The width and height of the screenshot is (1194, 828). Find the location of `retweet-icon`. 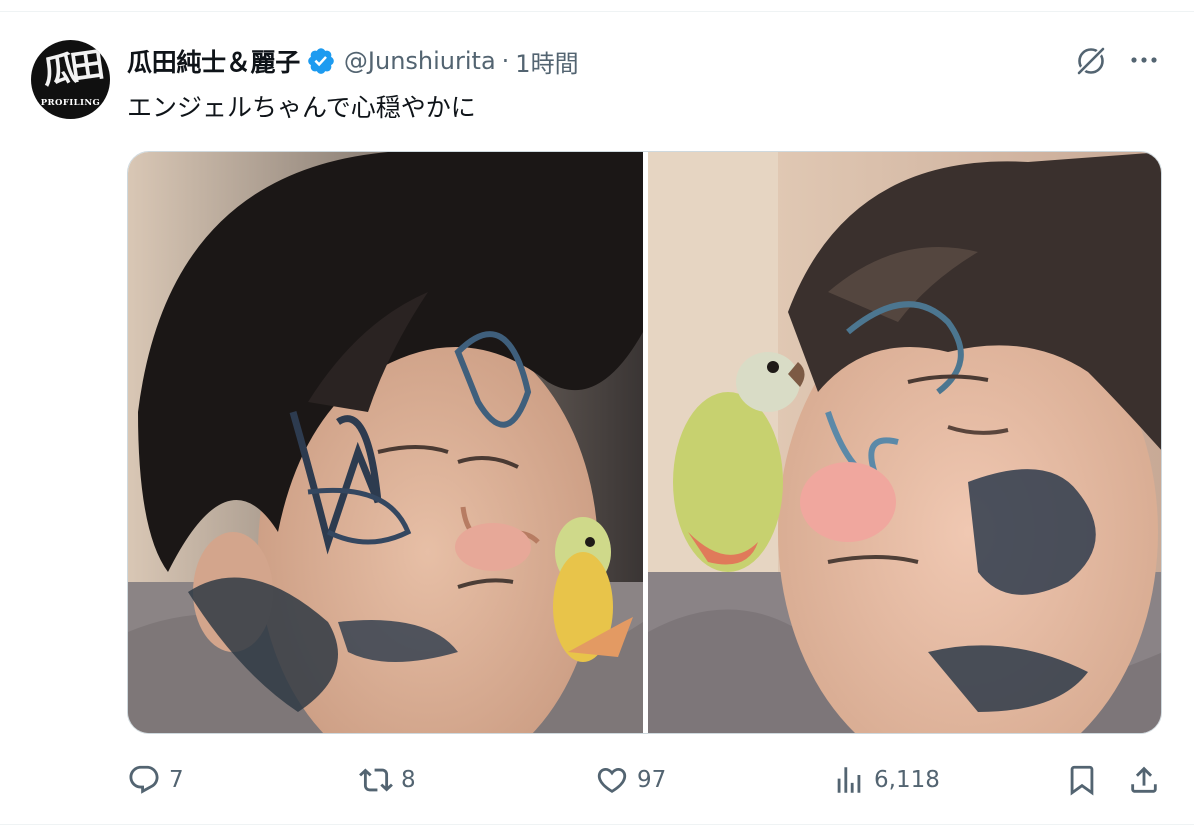

retweet-icon is located at coordinates (376, 780).